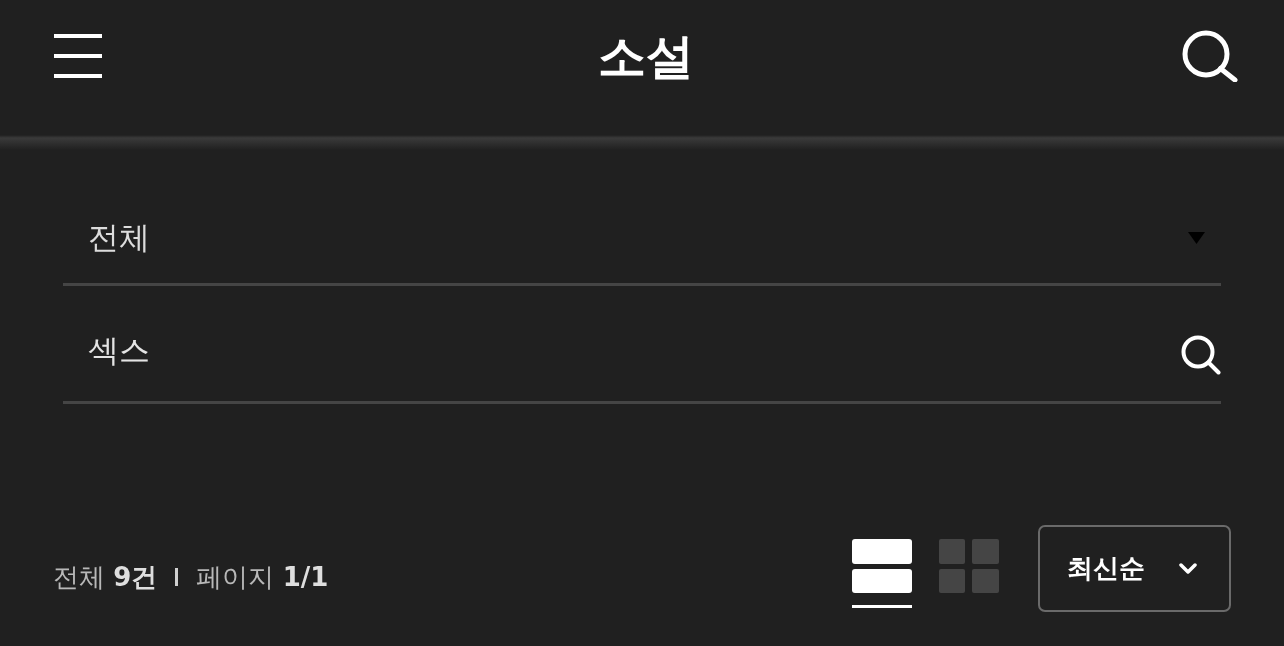 The height and width of the screenshot is (646, 1284). Describe the element at coordinates (882, 566) in the screenshot. I see `list-view-icon` at that location.